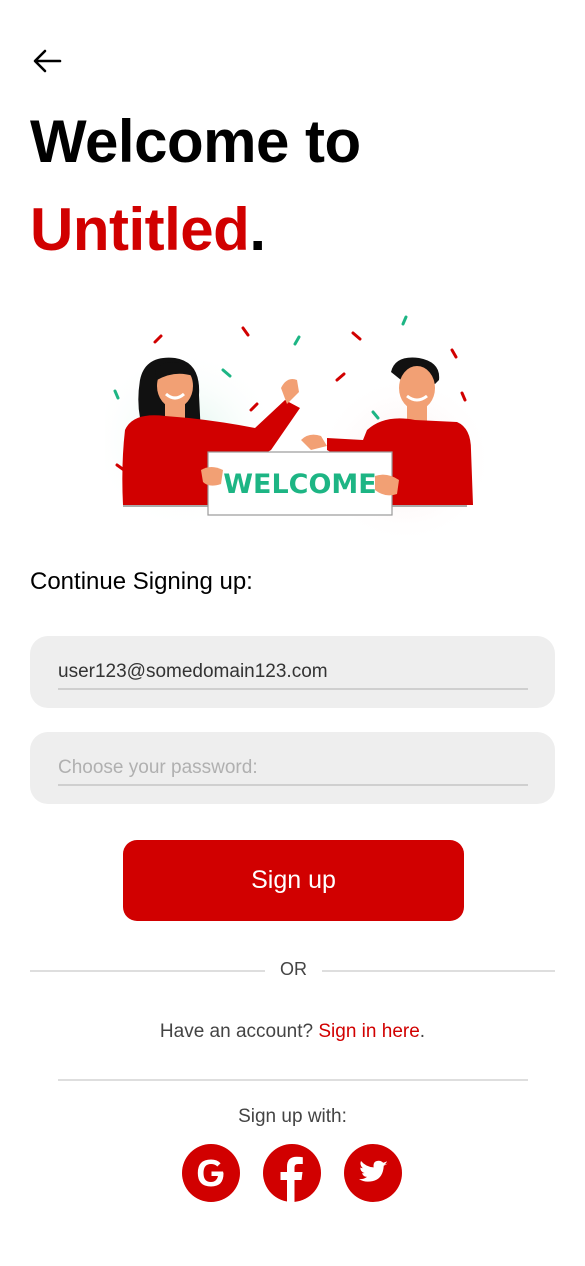  Describe the element at coordinates (368, 1031) in the screenshot. I see `sign-in-link: Sign in here` at that location.